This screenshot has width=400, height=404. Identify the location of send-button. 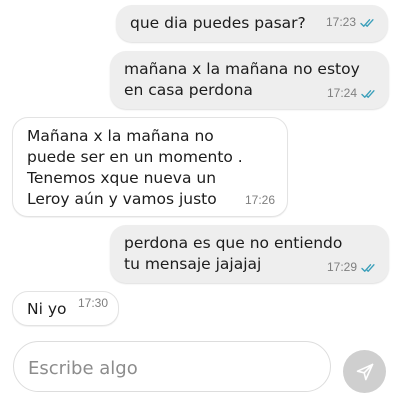
(364, 371).